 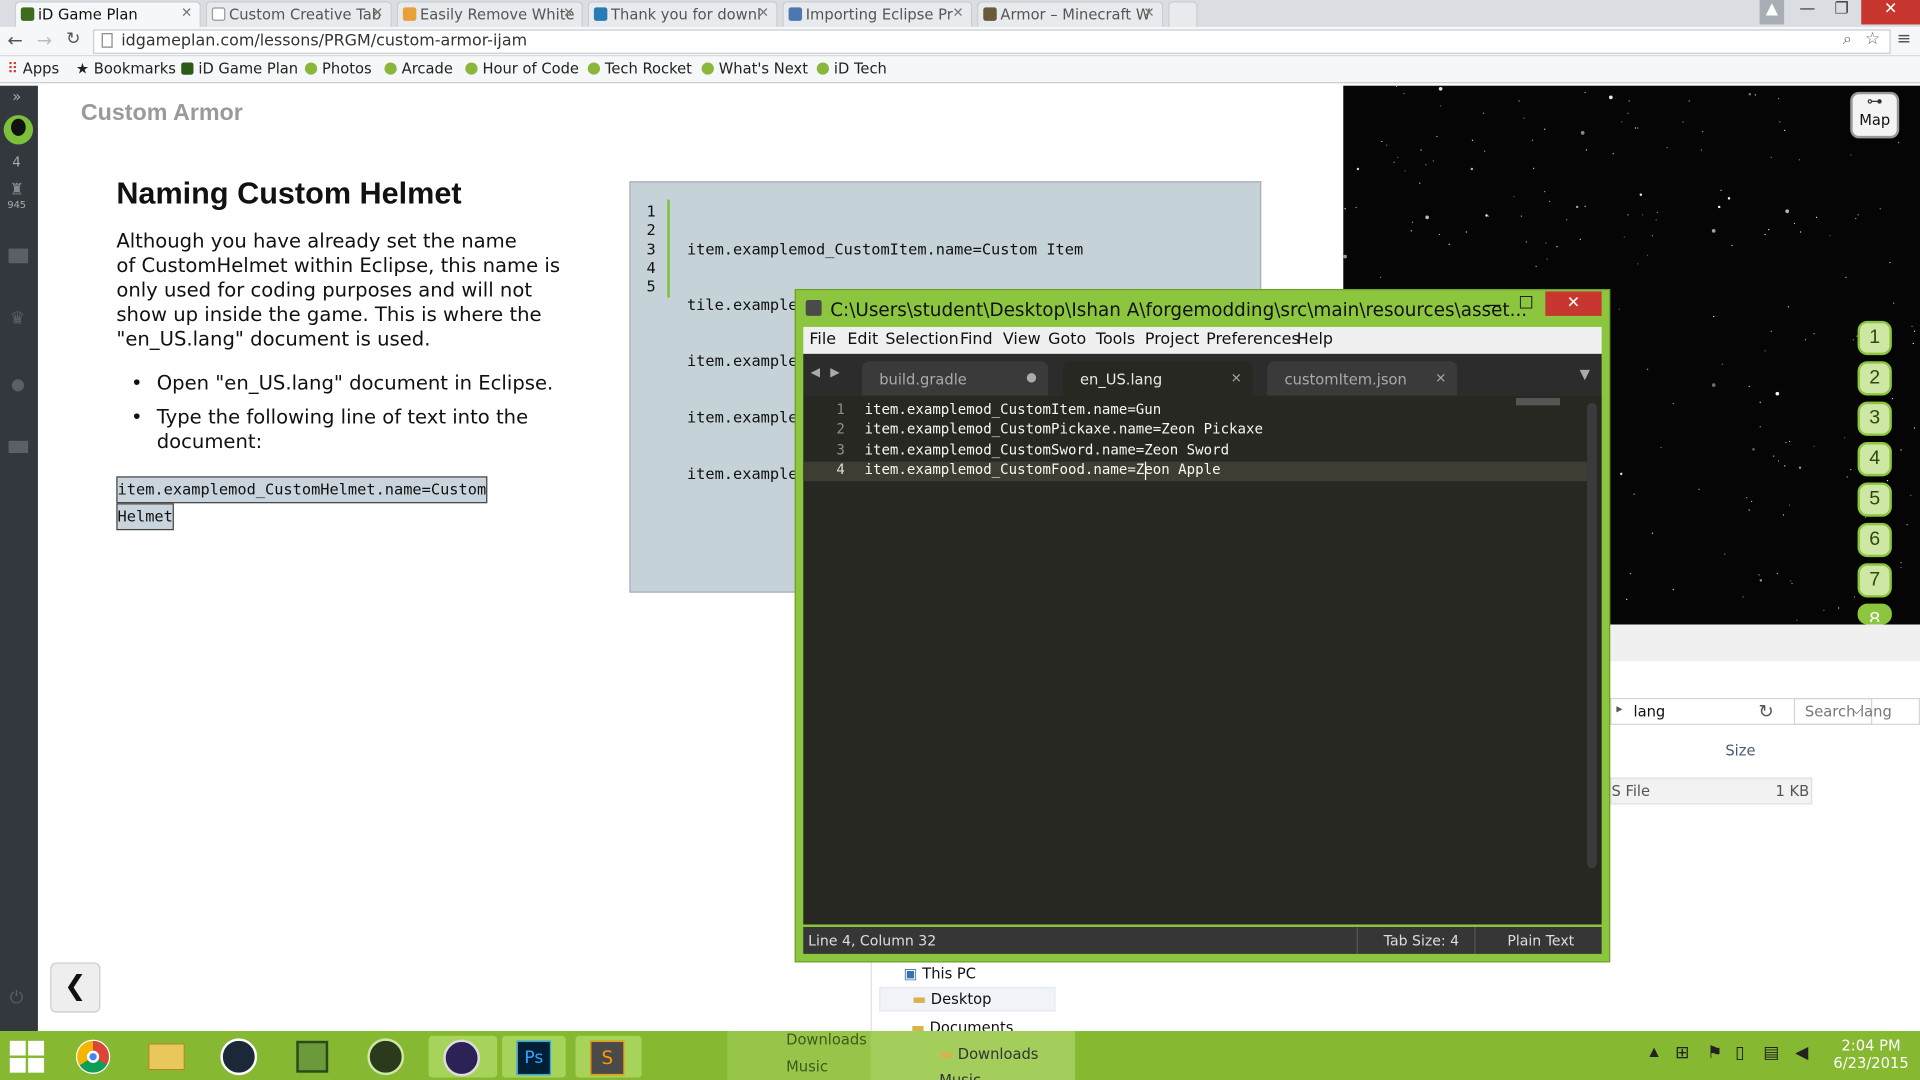 What do you see at coordinates (18, 256) in the screenshot?
I see `map-icon` at bounding box center [18, 256].